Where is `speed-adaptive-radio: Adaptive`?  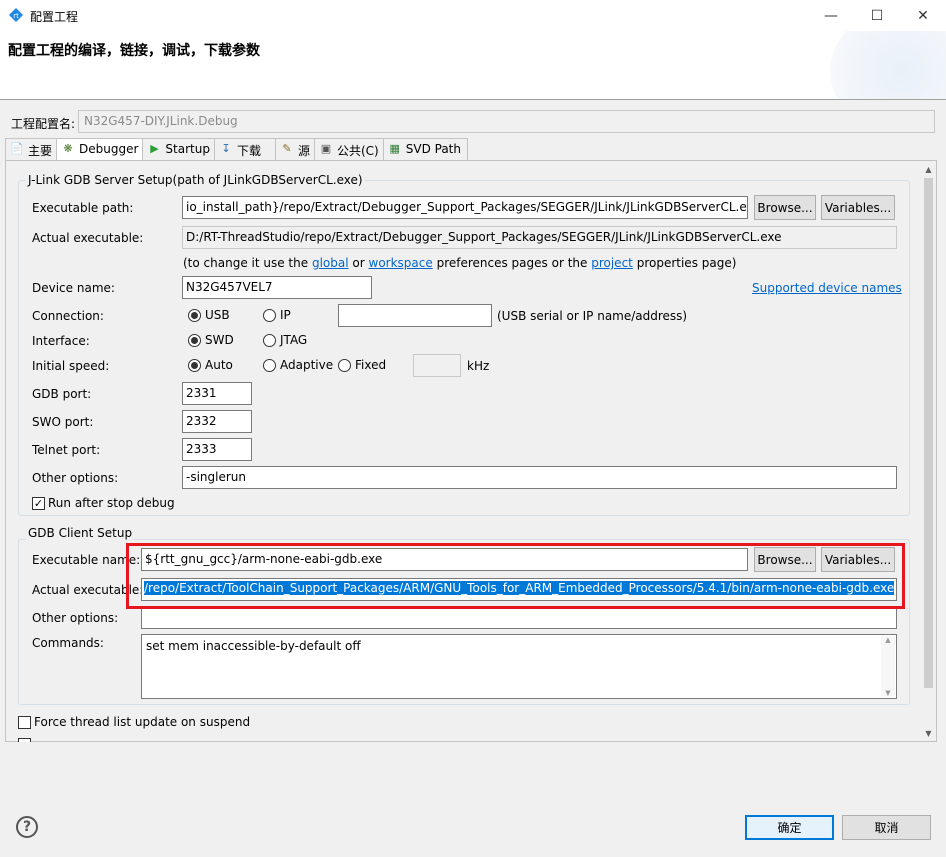
speed-adaptive-radio: Adaptive is located at coordinates (298, 365).